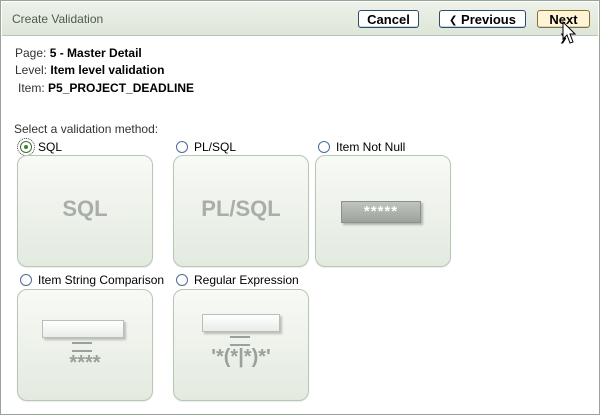 The height and width of the screenshot is (415, 600). I want to click on method-string-comparison-tile-text: ****, so click(85, 363).